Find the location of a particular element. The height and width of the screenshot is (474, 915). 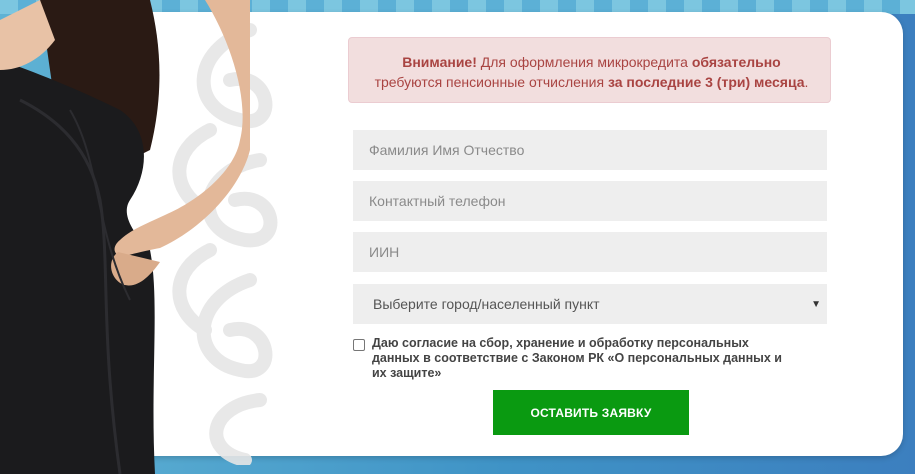

alert-text-1: Для оформления микрокредита is located at coordinates (584, 62).